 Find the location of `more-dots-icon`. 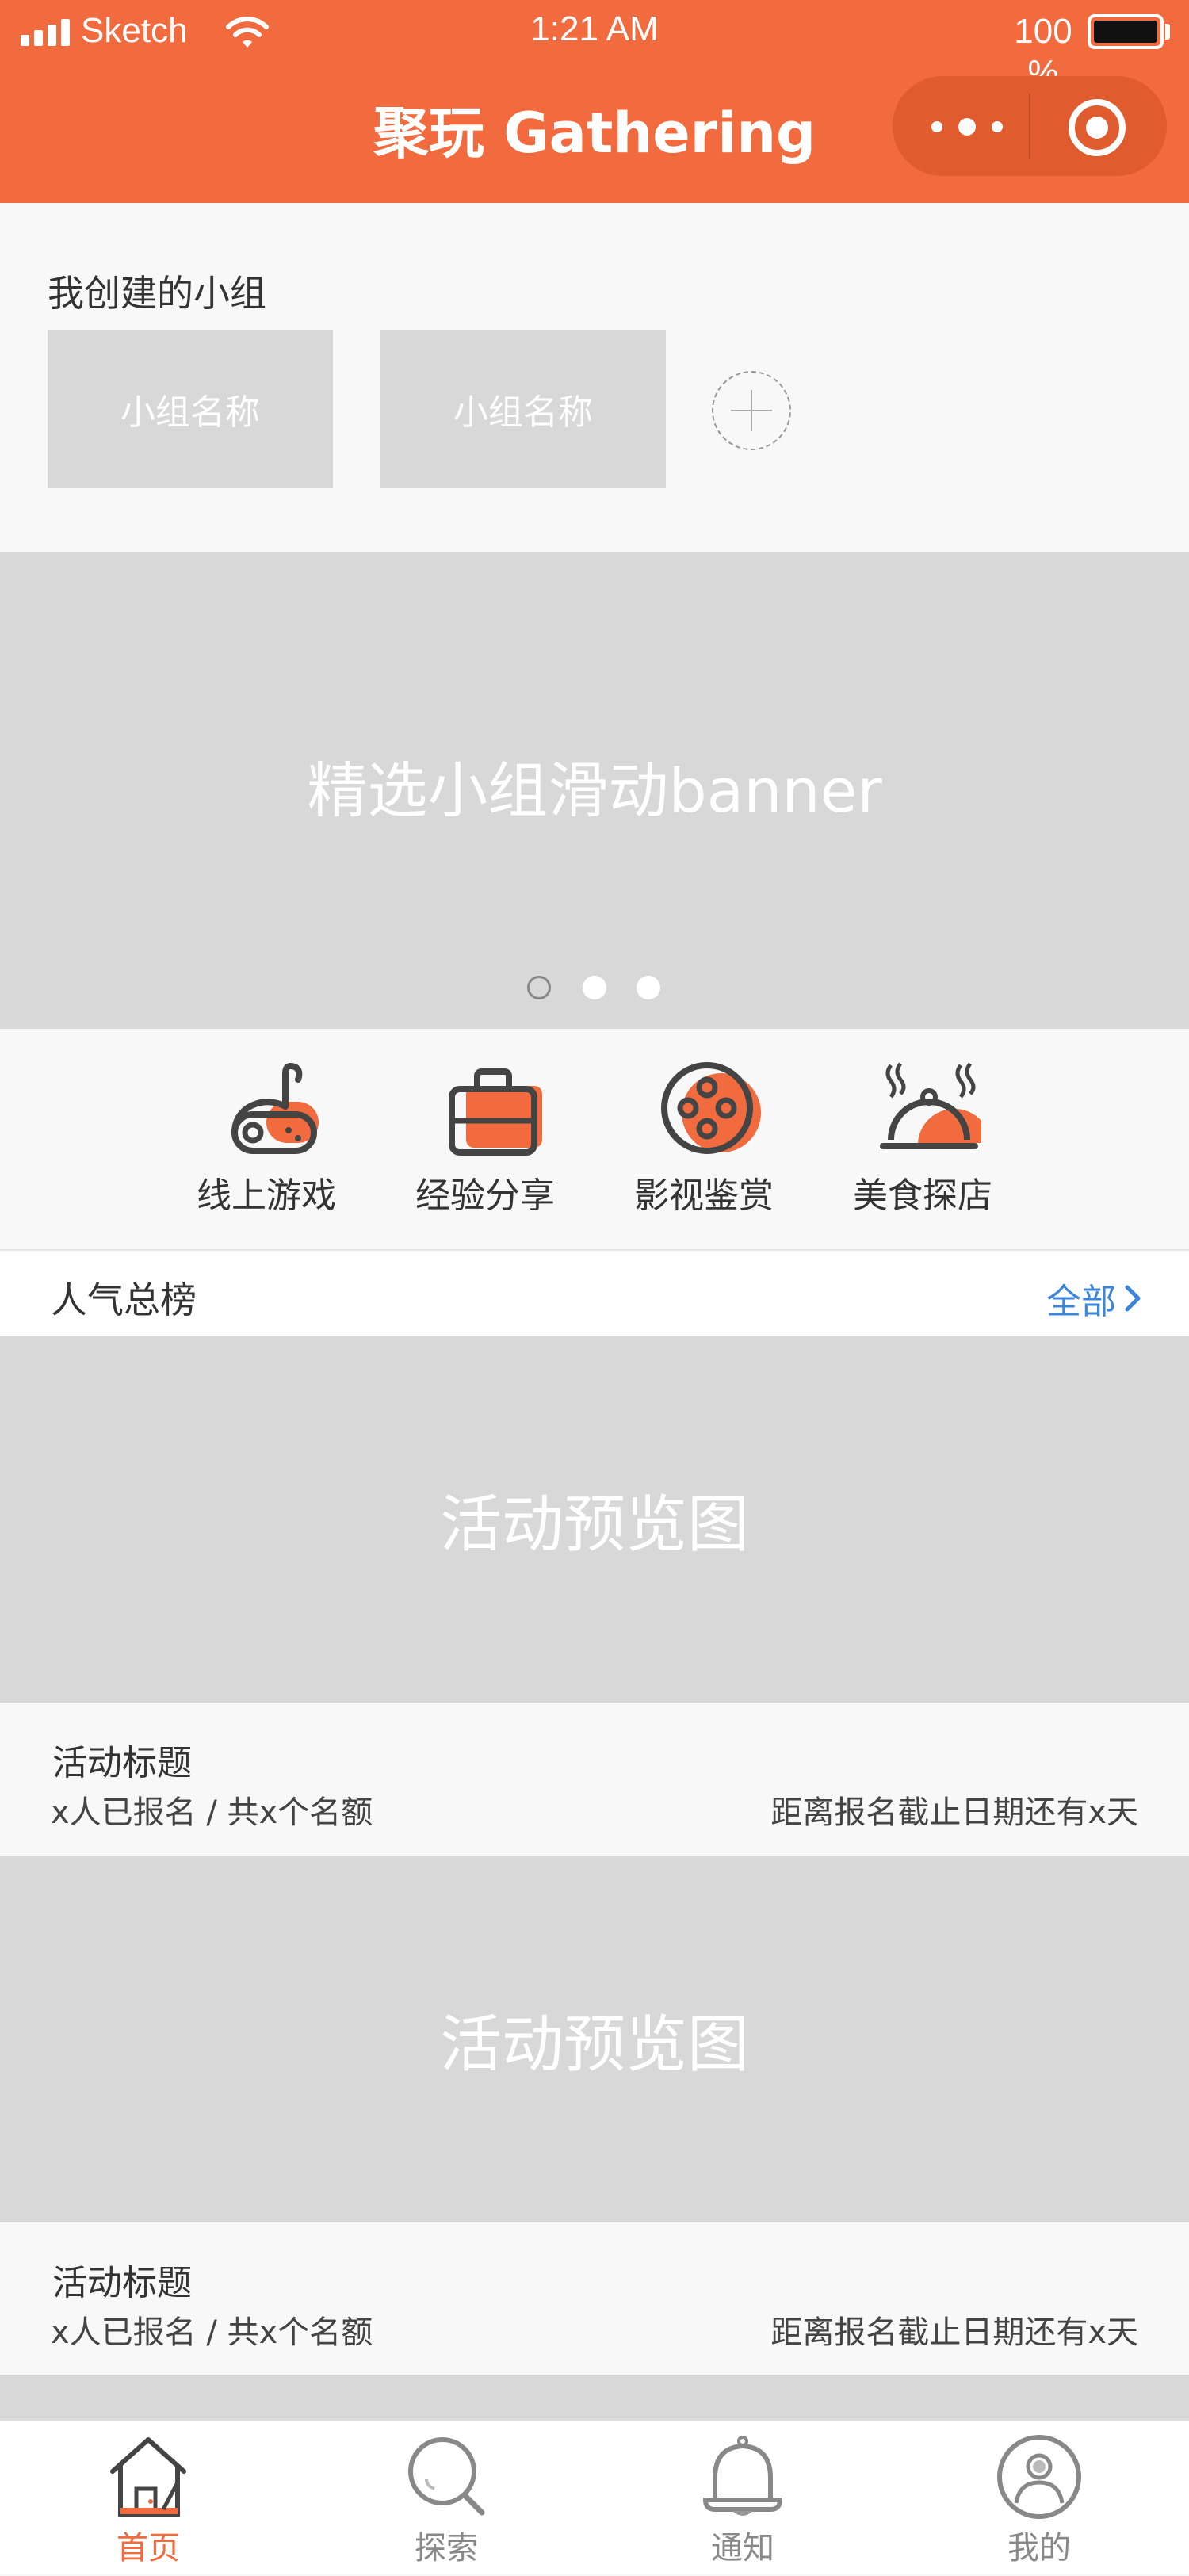

more-dots-icon is located at coordinates (967, 127).